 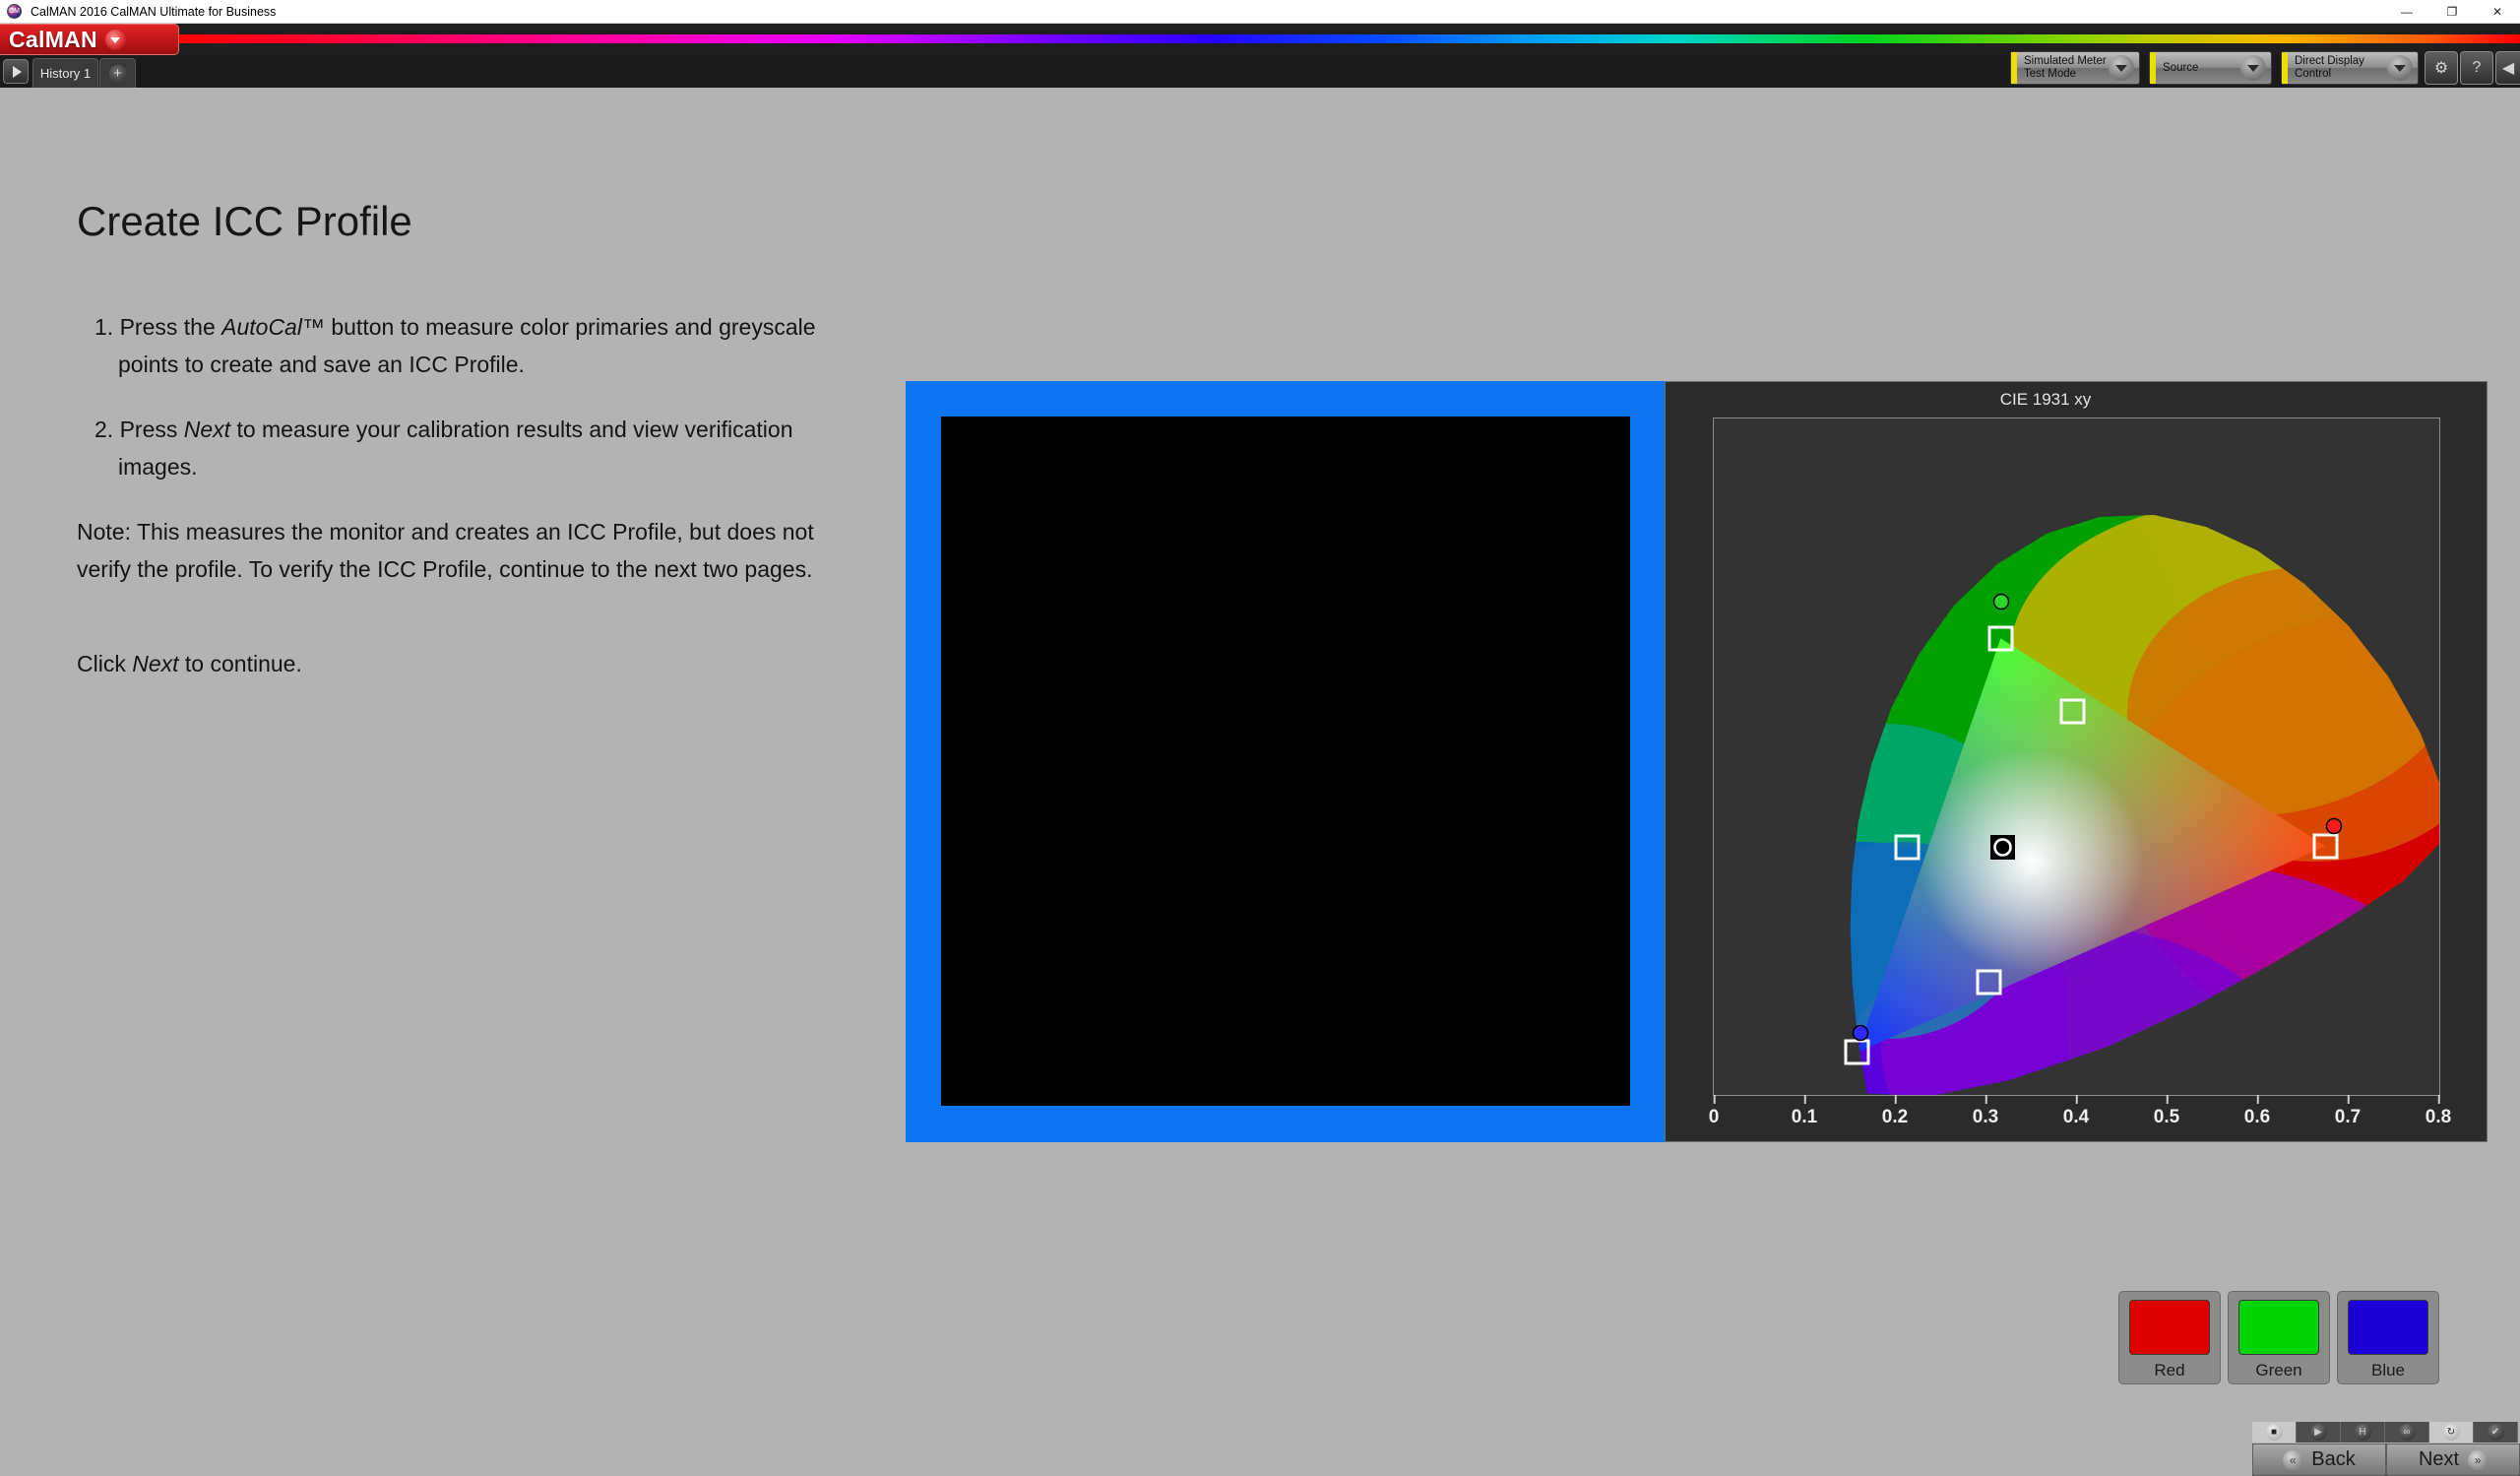 I want to click on cie-chromaticity-diagram, so click(x=2141, y=805).